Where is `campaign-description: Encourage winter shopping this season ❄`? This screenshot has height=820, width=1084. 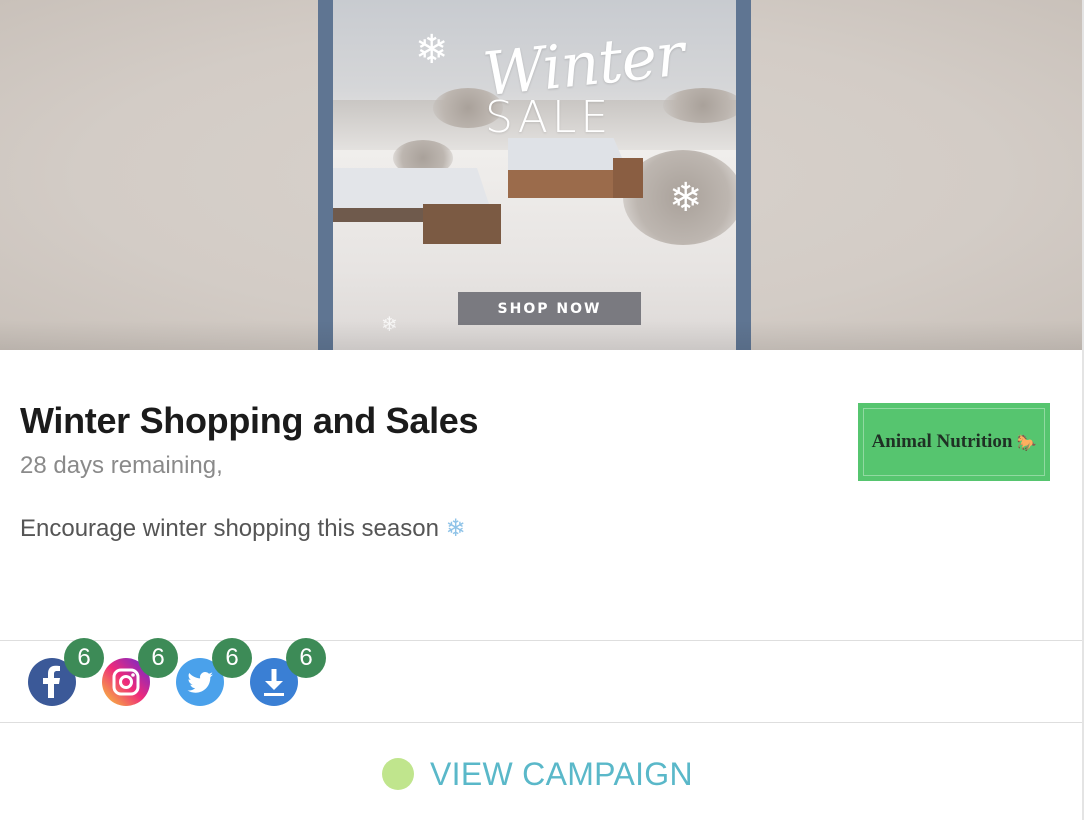 campaign-description: Encourage winter shopping this season ❄ is located at coordinates (243, 528).